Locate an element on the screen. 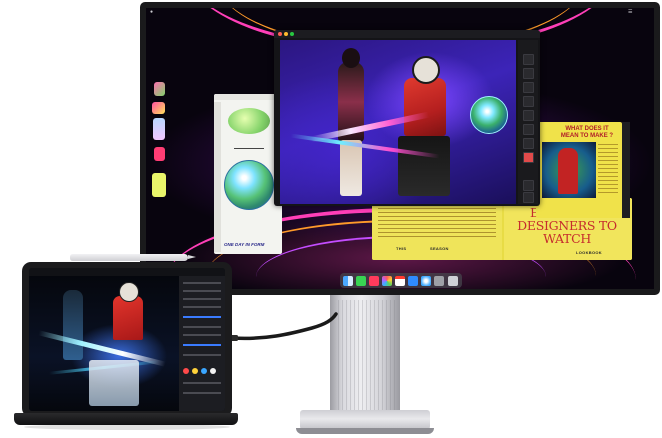  ipad-inspector-panel is located at coordinates (202, 343).